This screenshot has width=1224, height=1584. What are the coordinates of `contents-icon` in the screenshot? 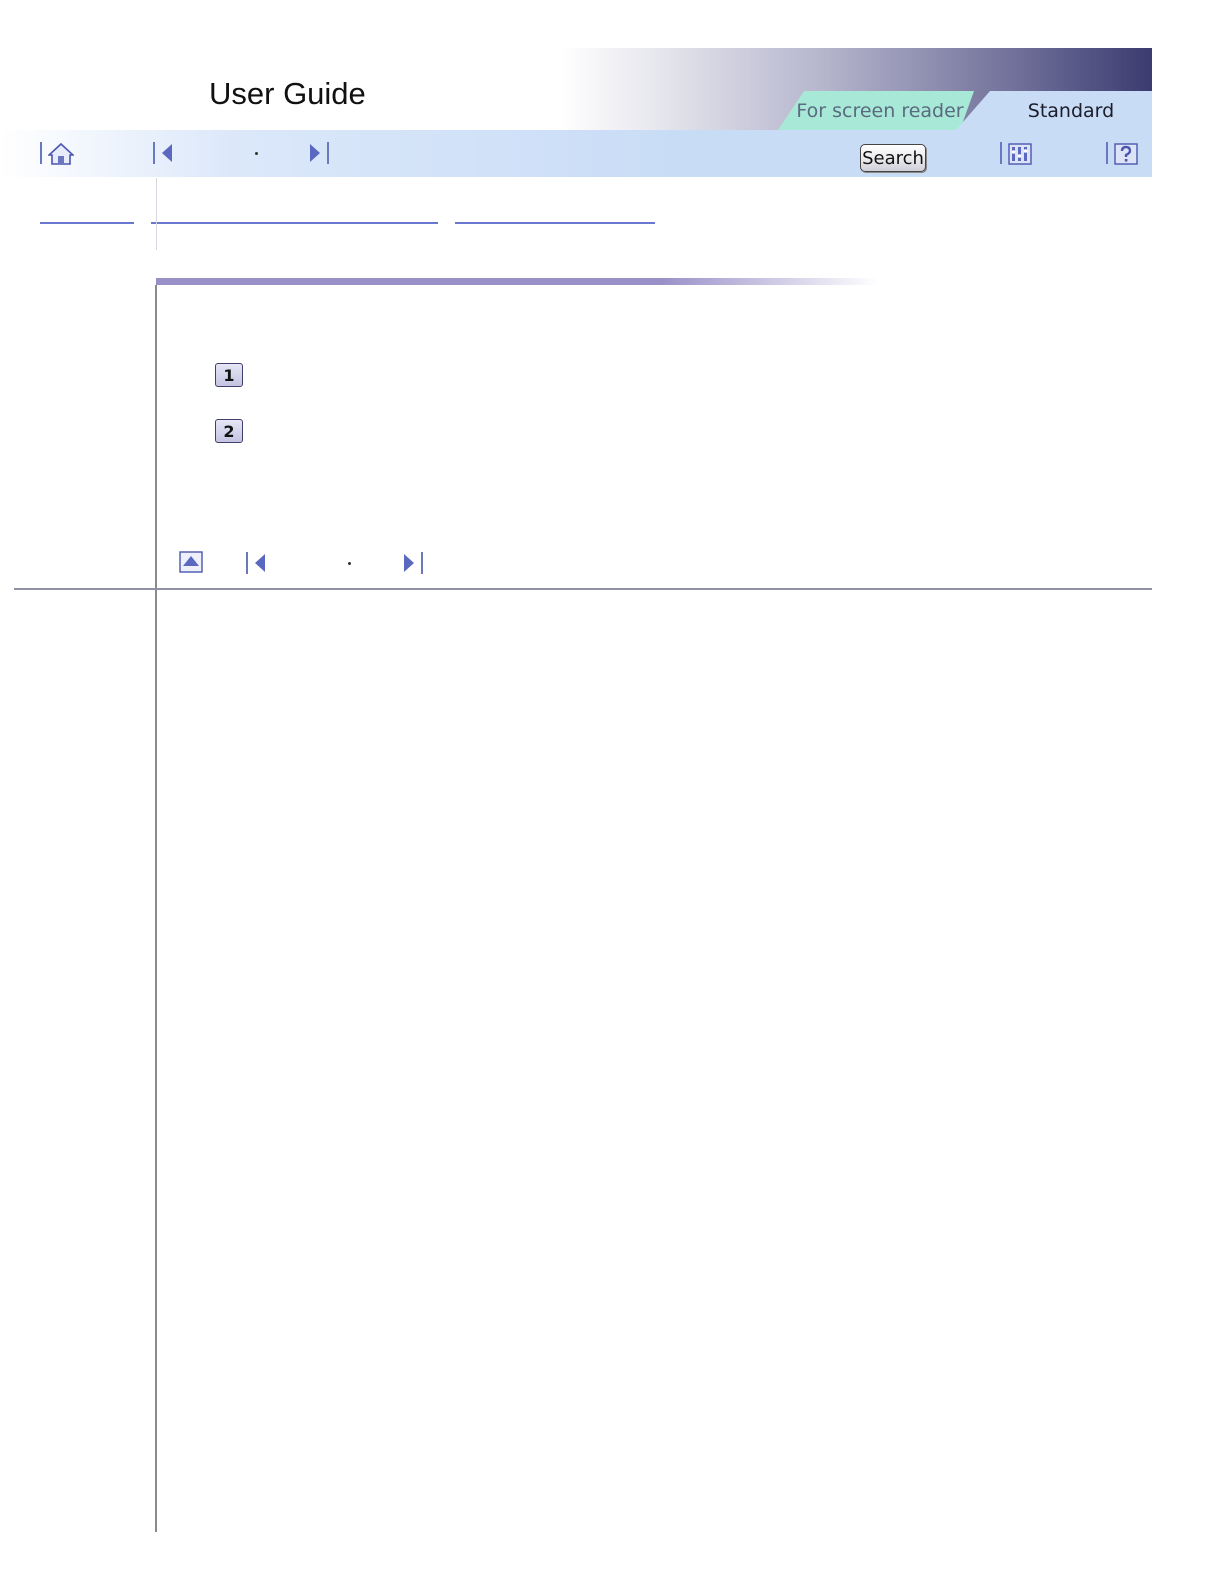 It's located at (1020, 154).